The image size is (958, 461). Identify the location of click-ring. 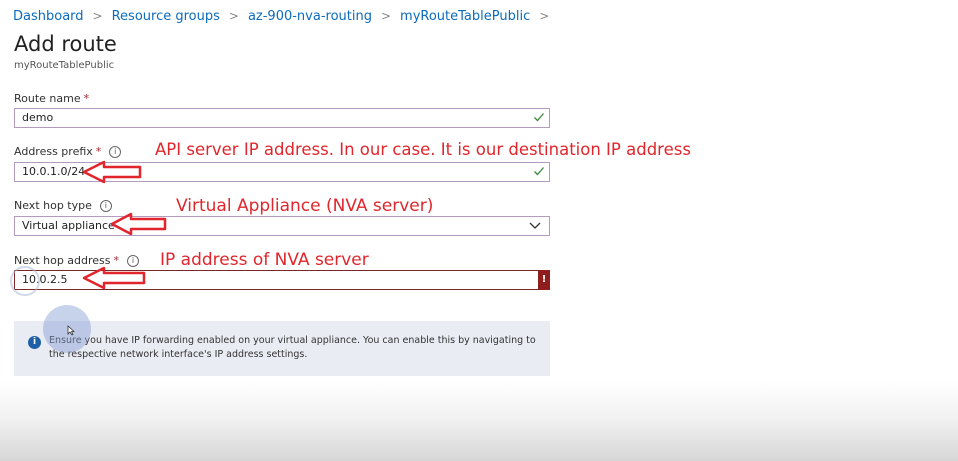
(25, 281).